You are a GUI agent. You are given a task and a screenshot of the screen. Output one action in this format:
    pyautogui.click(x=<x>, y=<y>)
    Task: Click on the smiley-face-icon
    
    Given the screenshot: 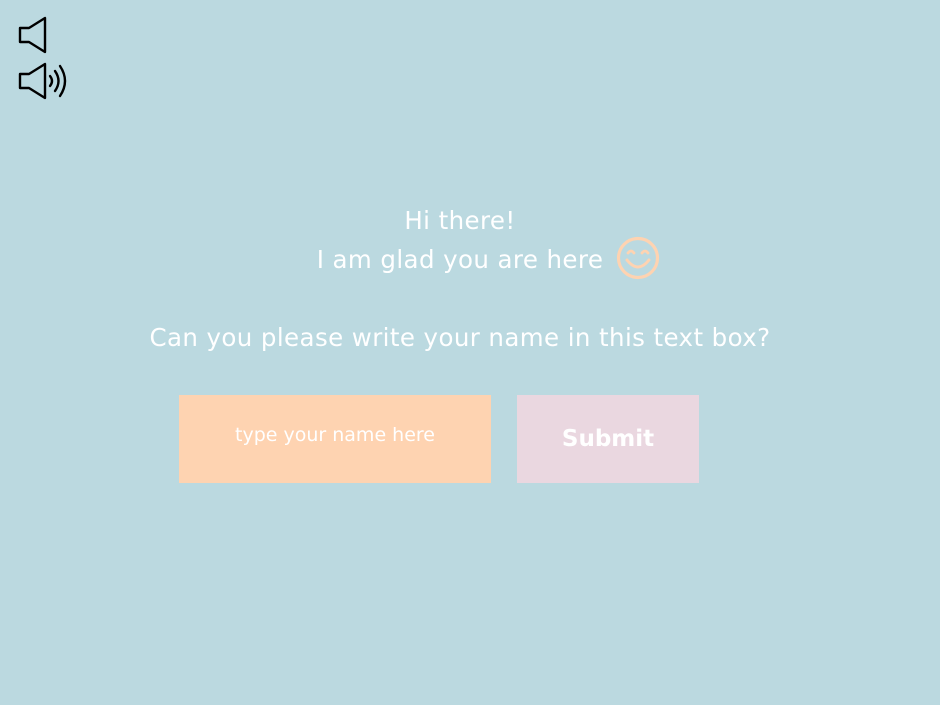 What is the action you would take?
    pyautogui.click(x=638, y=258)
    